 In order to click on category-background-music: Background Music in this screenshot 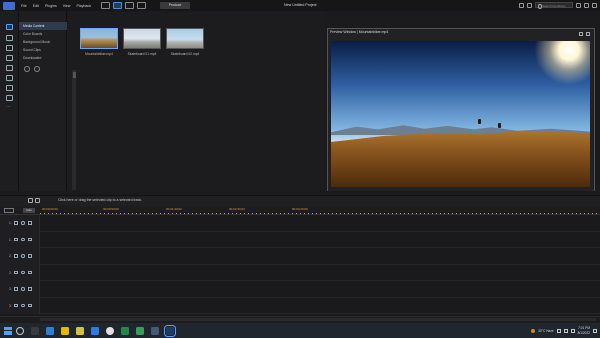, I will do `click(43, 42)`.